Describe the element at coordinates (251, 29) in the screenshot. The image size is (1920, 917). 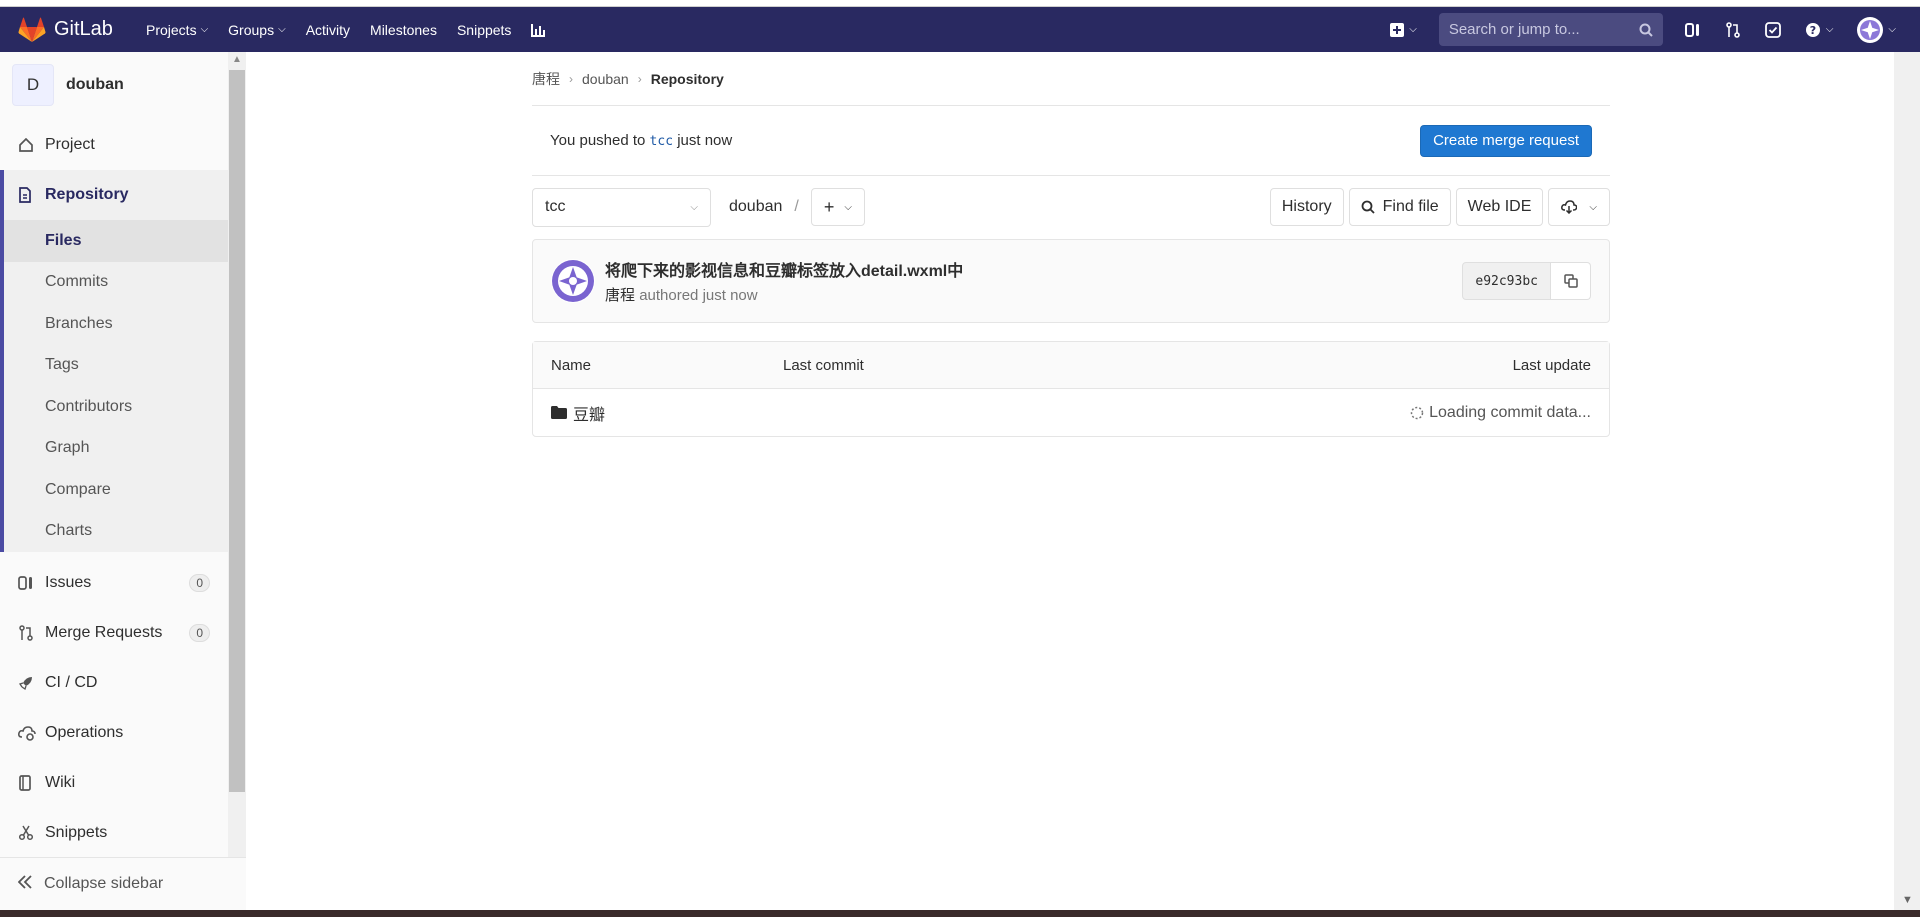
I see `nav-groups-label: Groups` at that location.